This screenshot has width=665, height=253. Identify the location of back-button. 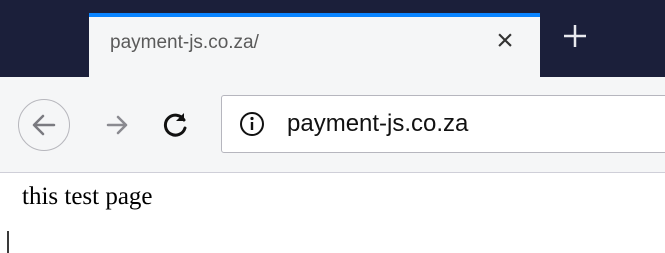
(44, 125).